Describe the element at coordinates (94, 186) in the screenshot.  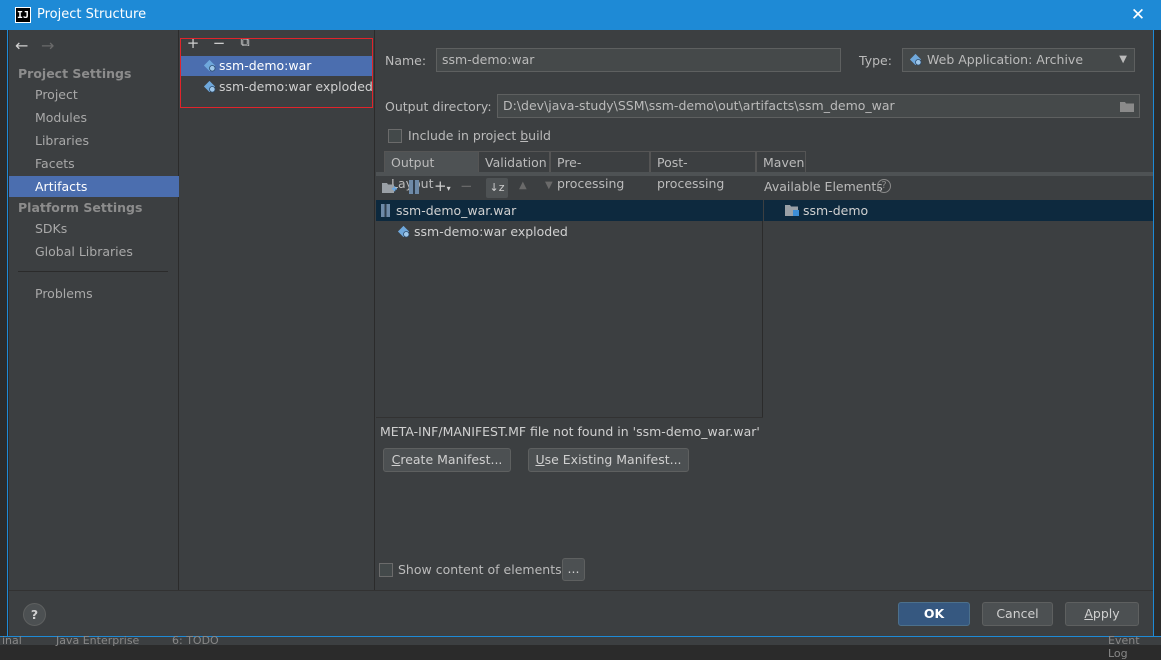
I see `sidebar-item-artifacts: Artifacts` at that location.